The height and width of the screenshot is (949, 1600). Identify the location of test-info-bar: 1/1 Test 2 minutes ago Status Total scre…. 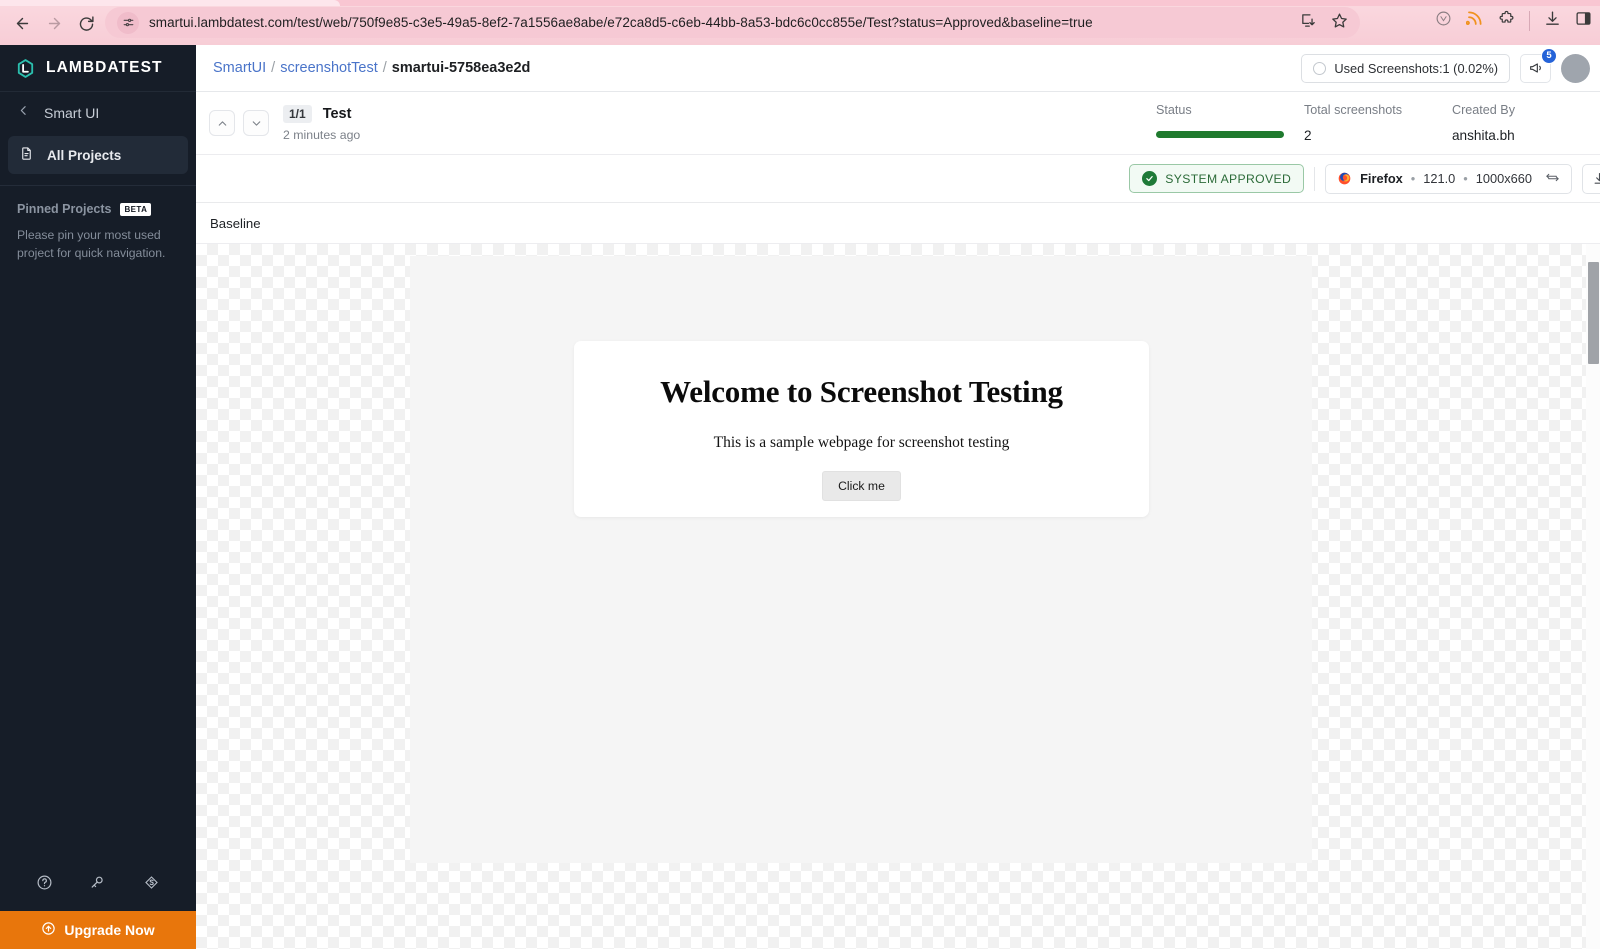
(898, 123).